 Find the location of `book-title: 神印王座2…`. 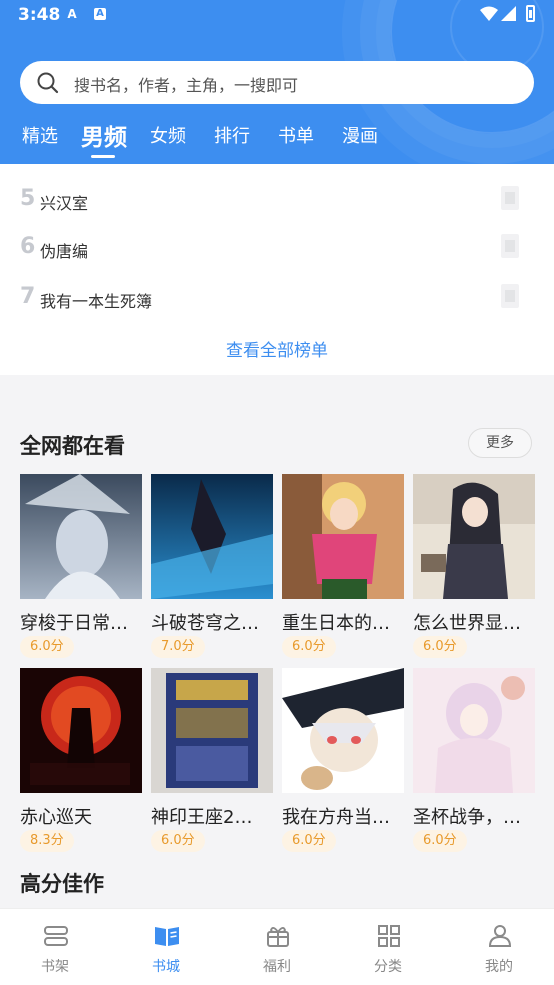

book-title: 神印王座2… is located at coordinates (202, 817).